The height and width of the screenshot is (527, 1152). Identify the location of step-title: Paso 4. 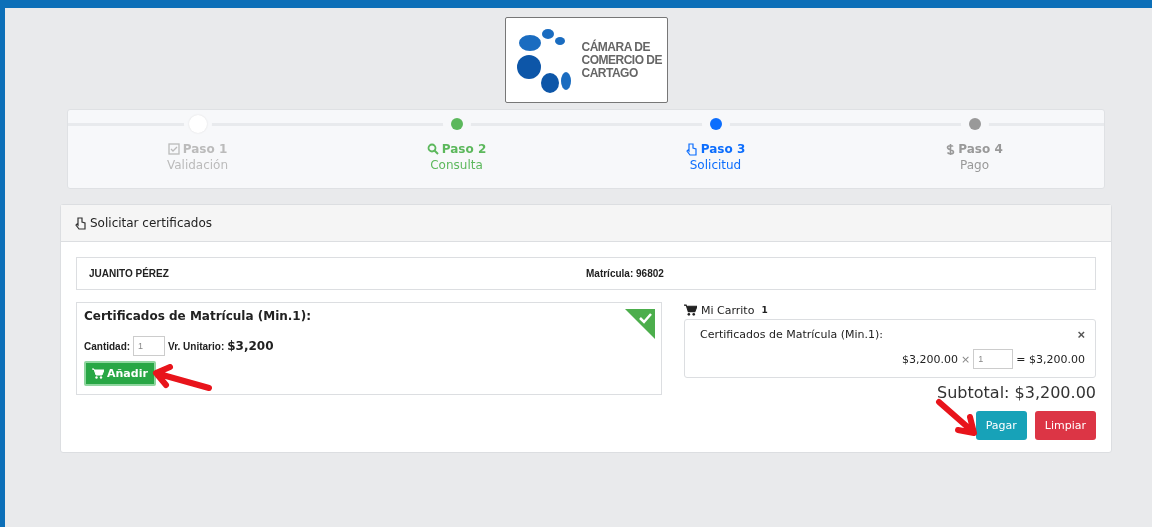
(974, 149).